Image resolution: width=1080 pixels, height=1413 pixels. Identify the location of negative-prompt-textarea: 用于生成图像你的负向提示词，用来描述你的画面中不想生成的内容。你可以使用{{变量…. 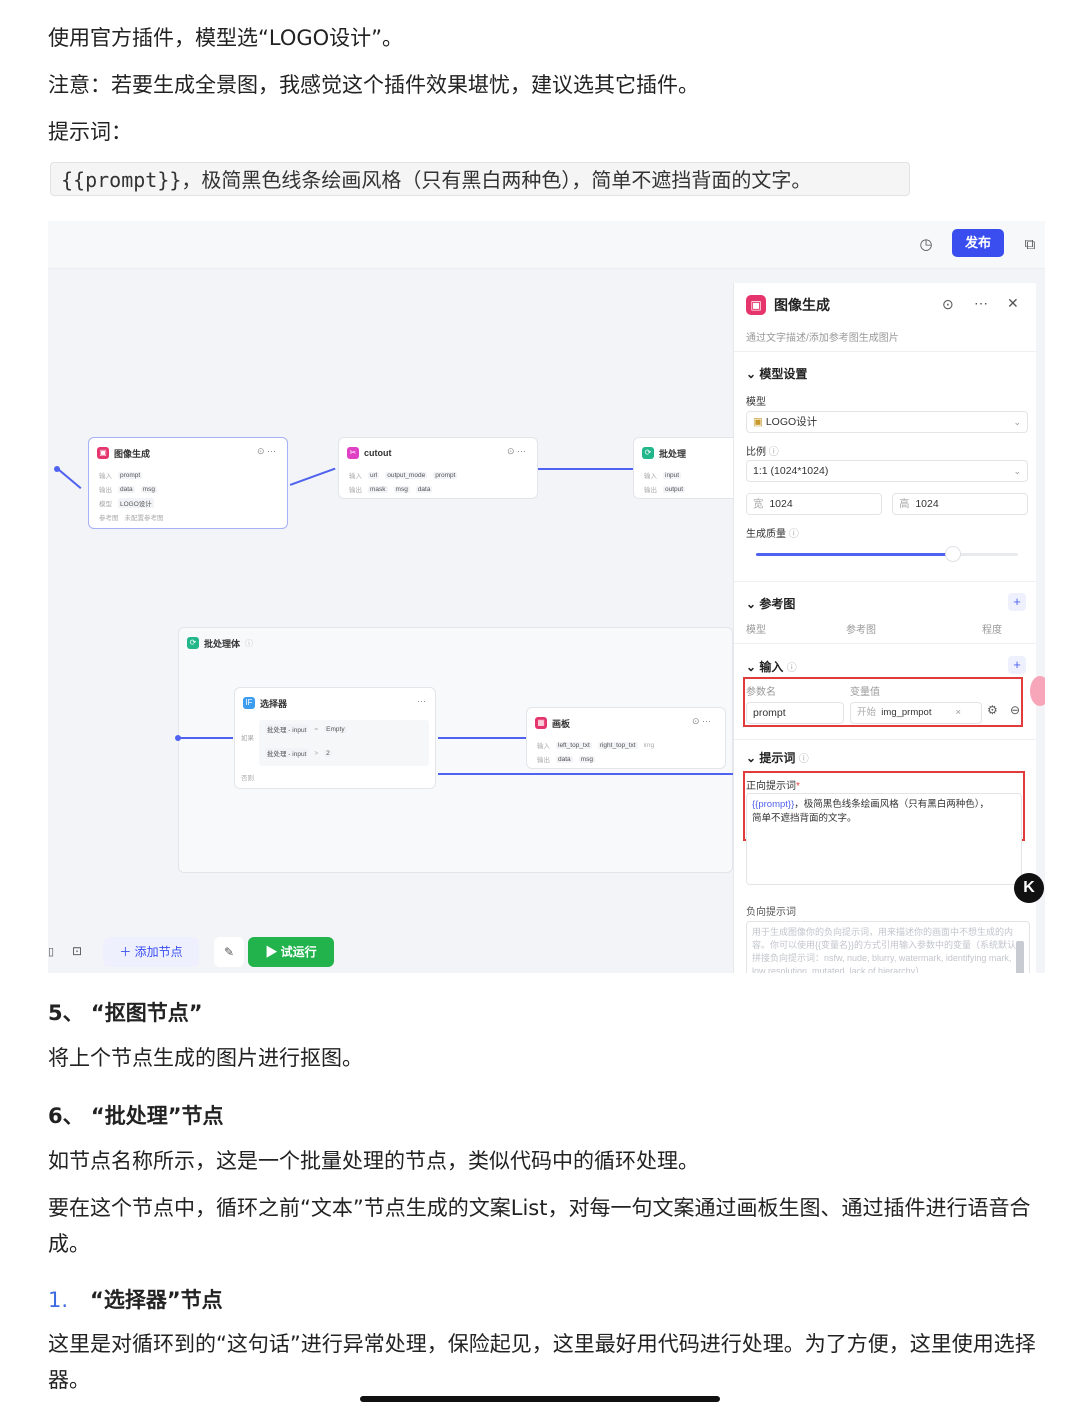
(888, 947).